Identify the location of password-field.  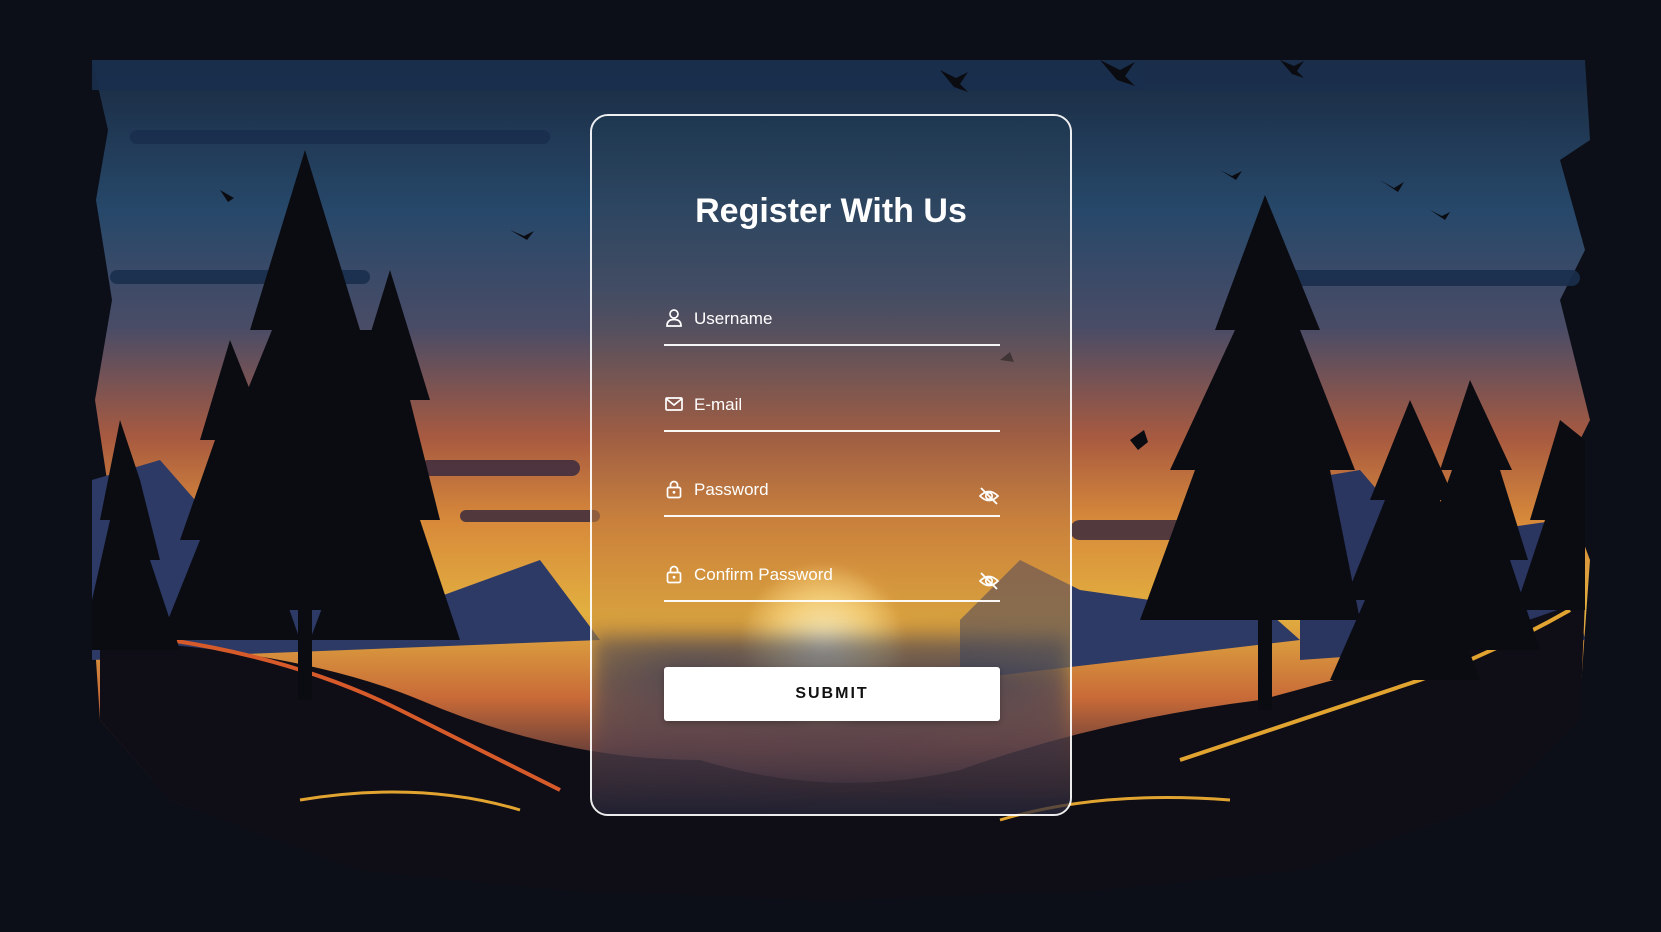
(832, 494).